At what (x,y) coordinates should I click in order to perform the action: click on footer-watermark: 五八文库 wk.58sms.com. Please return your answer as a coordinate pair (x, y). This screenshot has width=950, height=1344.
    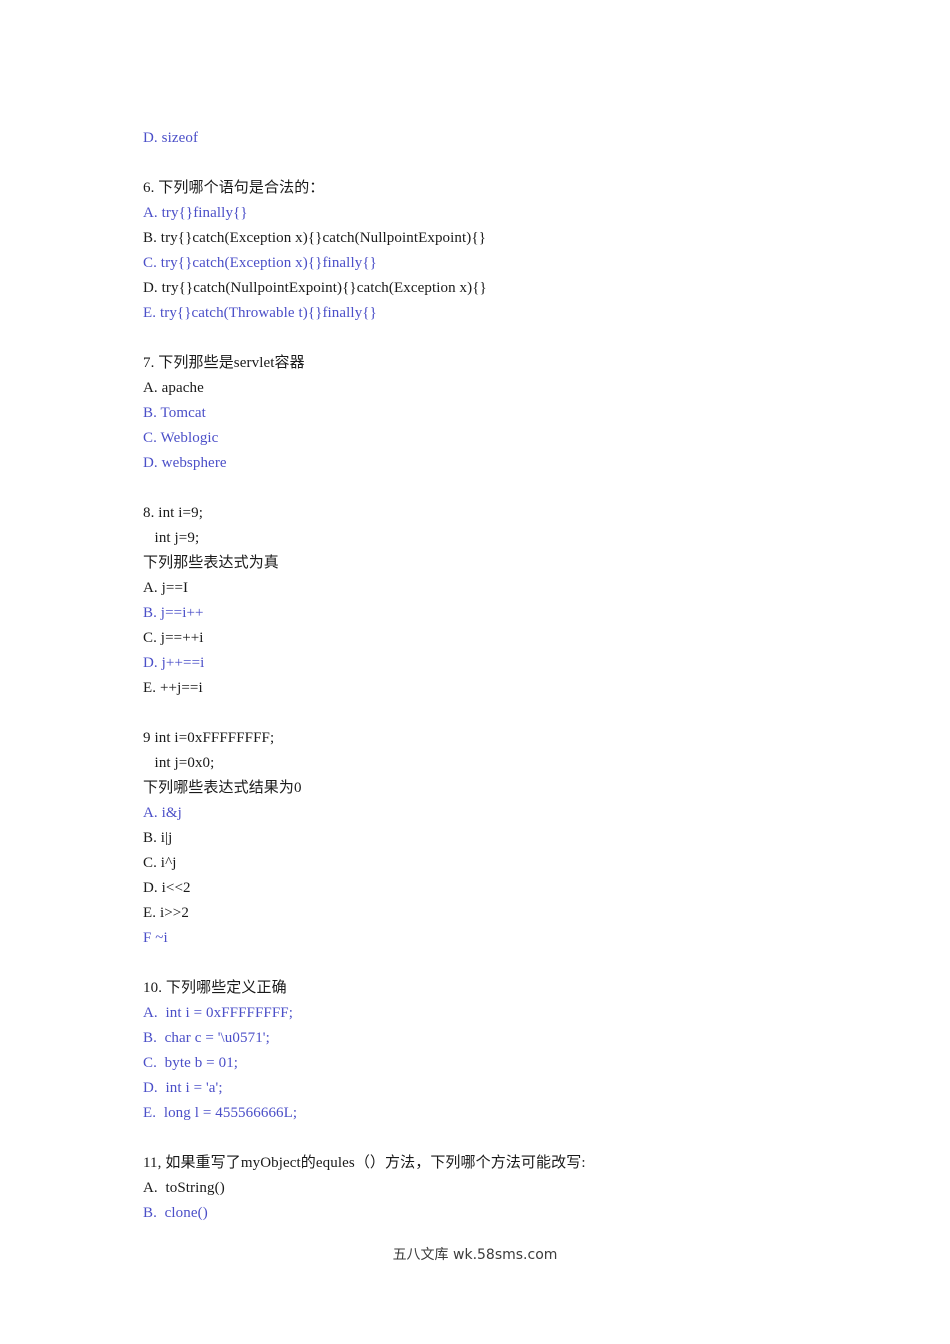
    Looking at the image, I should click on (475, 1255).